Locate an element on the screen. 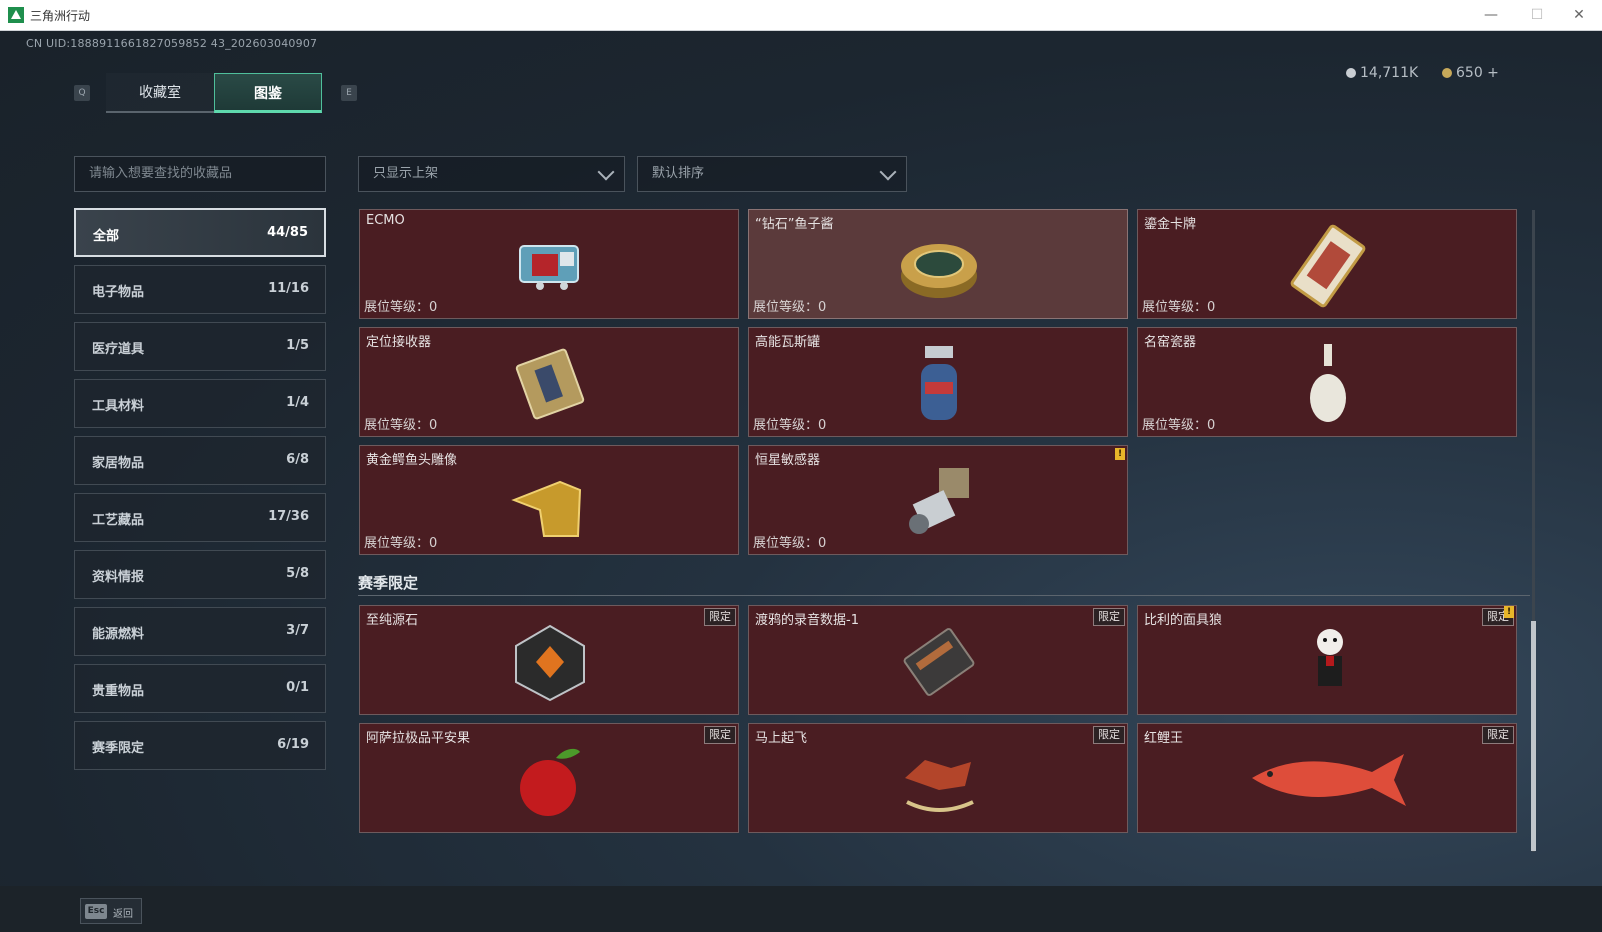 The width and height of the screenshot is (1602, 932). apple-icon is located at coordinates (550, 782).